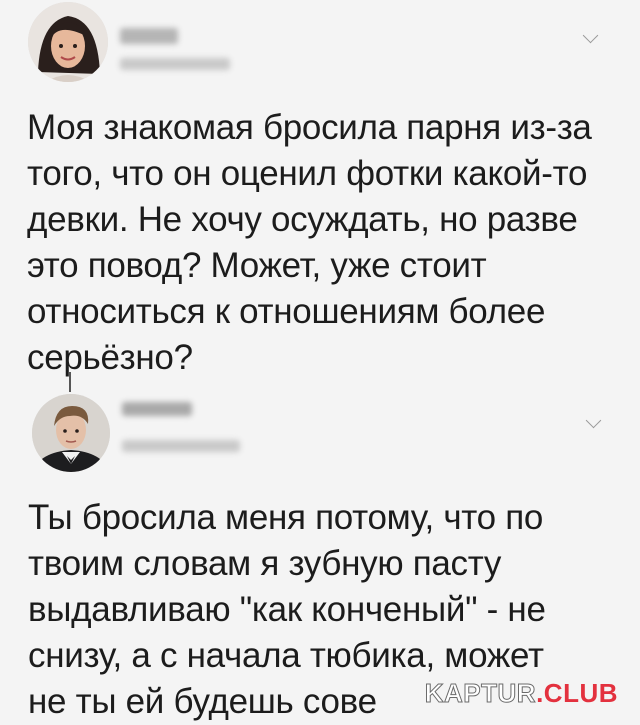  I want to click on woman-avatar-icon, so click(68, 42).